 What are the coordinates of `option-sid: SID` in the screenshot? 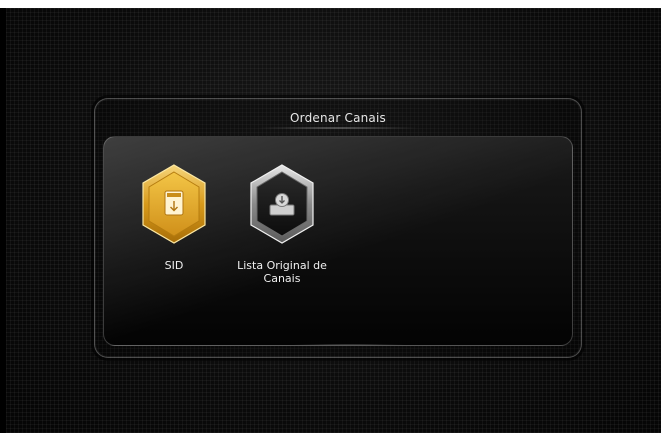 It's located at (174, 217).